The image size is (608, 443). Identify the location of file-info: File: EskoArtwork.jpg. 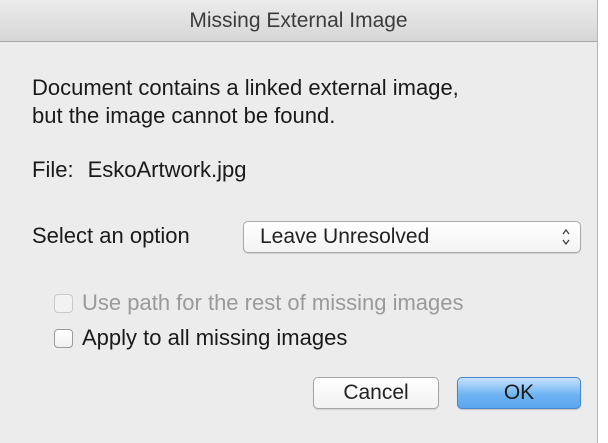
(139, 170).